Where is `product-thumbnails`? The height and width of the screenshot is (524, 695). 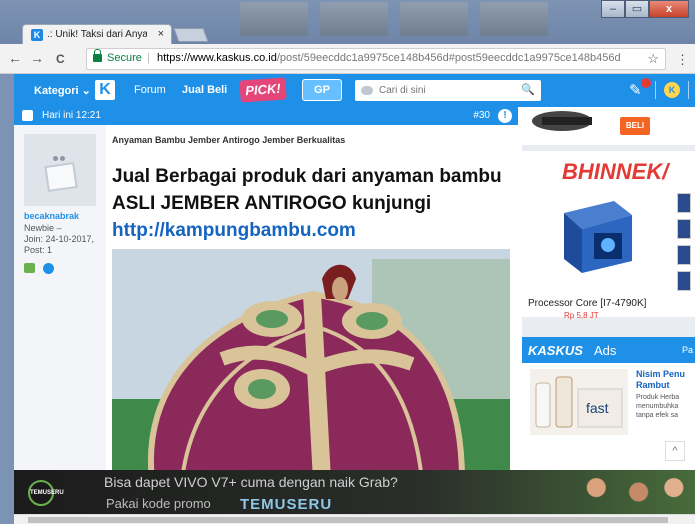 product-thumbnails is located at coordinates (686, 245).